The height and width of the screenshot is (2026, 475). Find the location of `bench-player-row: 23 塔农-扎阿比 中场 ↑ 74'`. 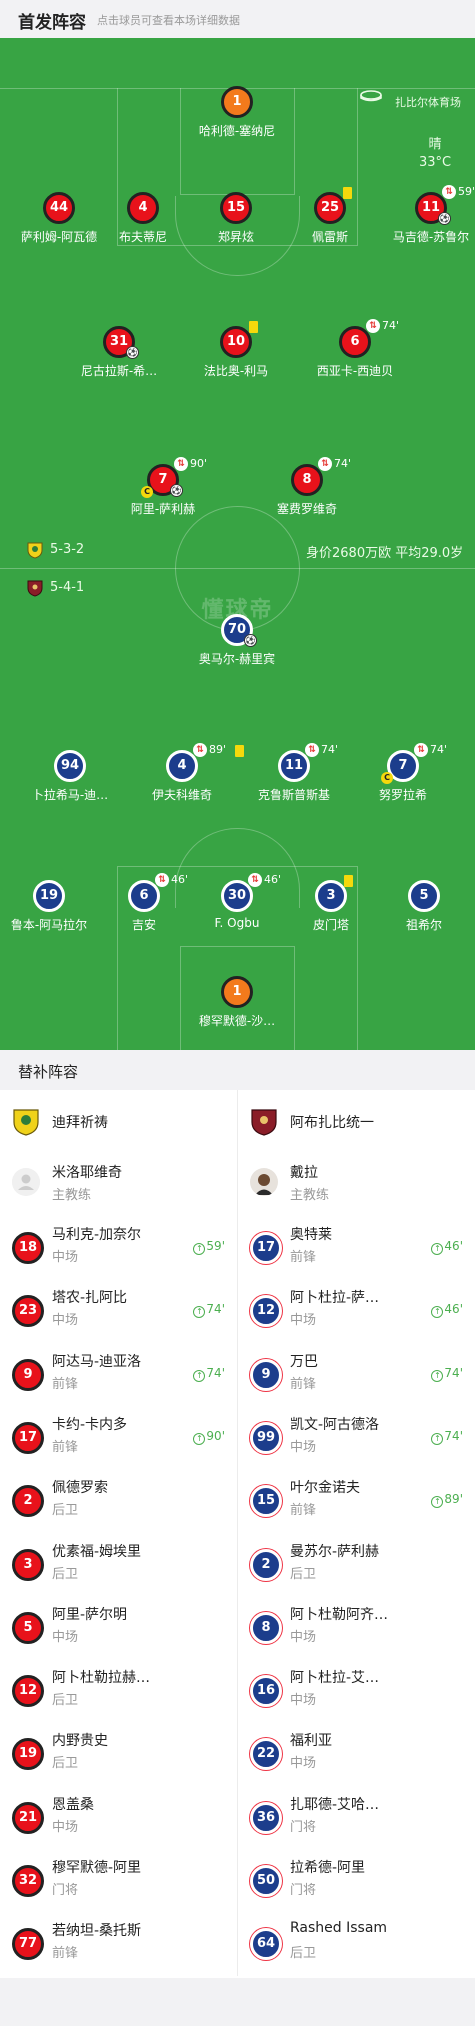

bench-player-row: 23 塔农-扎阿比 中场 ↑ 74' is located at coordinates (118, 1310).